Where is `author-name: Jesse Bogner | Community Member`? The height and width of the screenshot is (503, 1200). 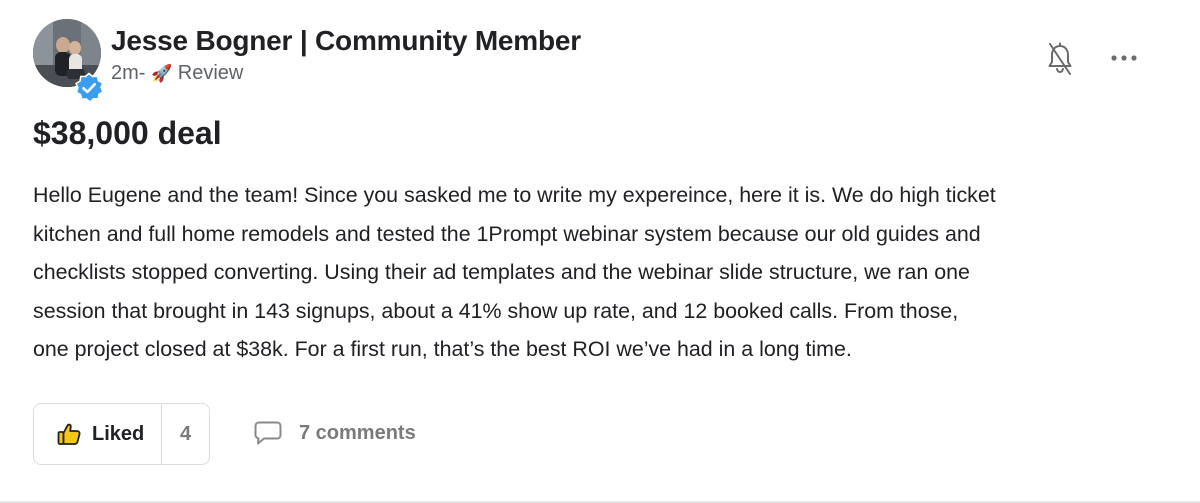
author-name: Jesse Bogner | Community Member is located at coordinates (346, 41).